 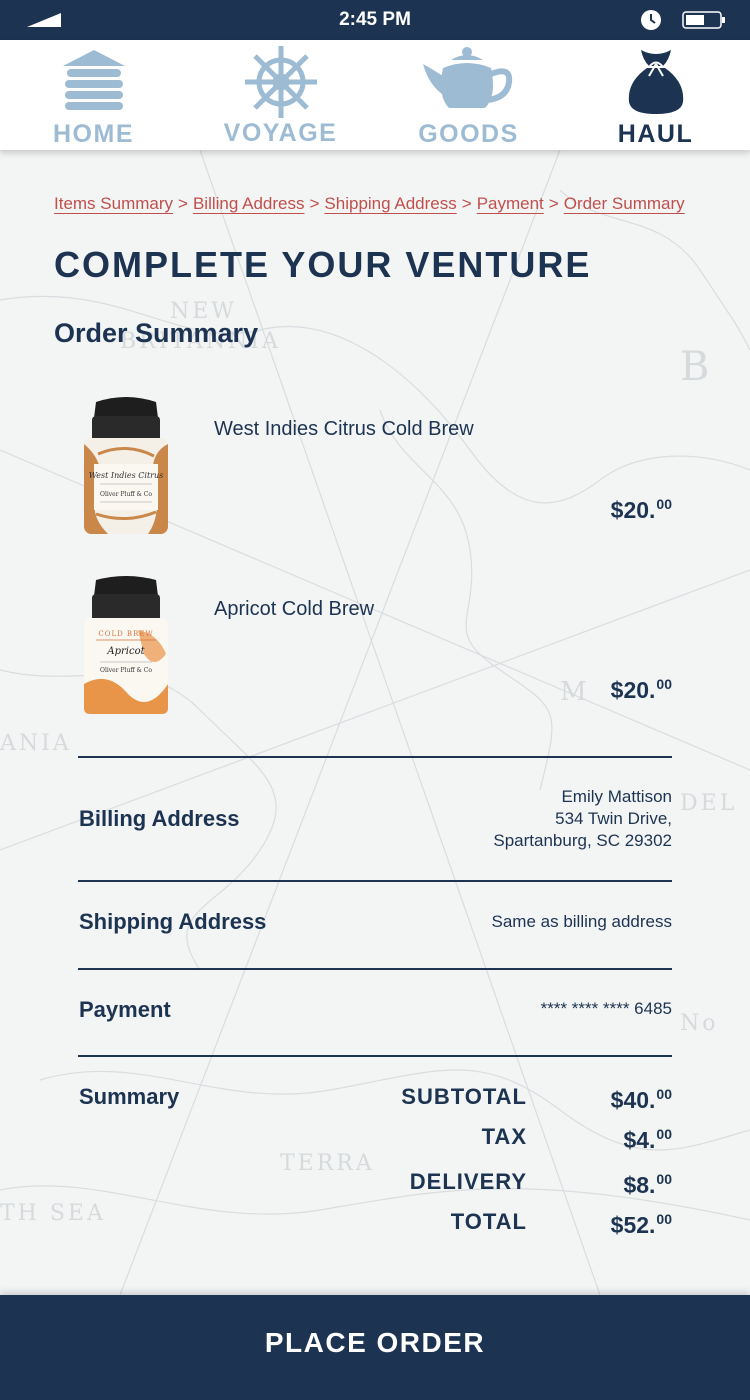 What do you see at coordinates (125, 634) in the screenshot?
I see `tin-top-label: COLD BREW` at bounding box center [125, 634].